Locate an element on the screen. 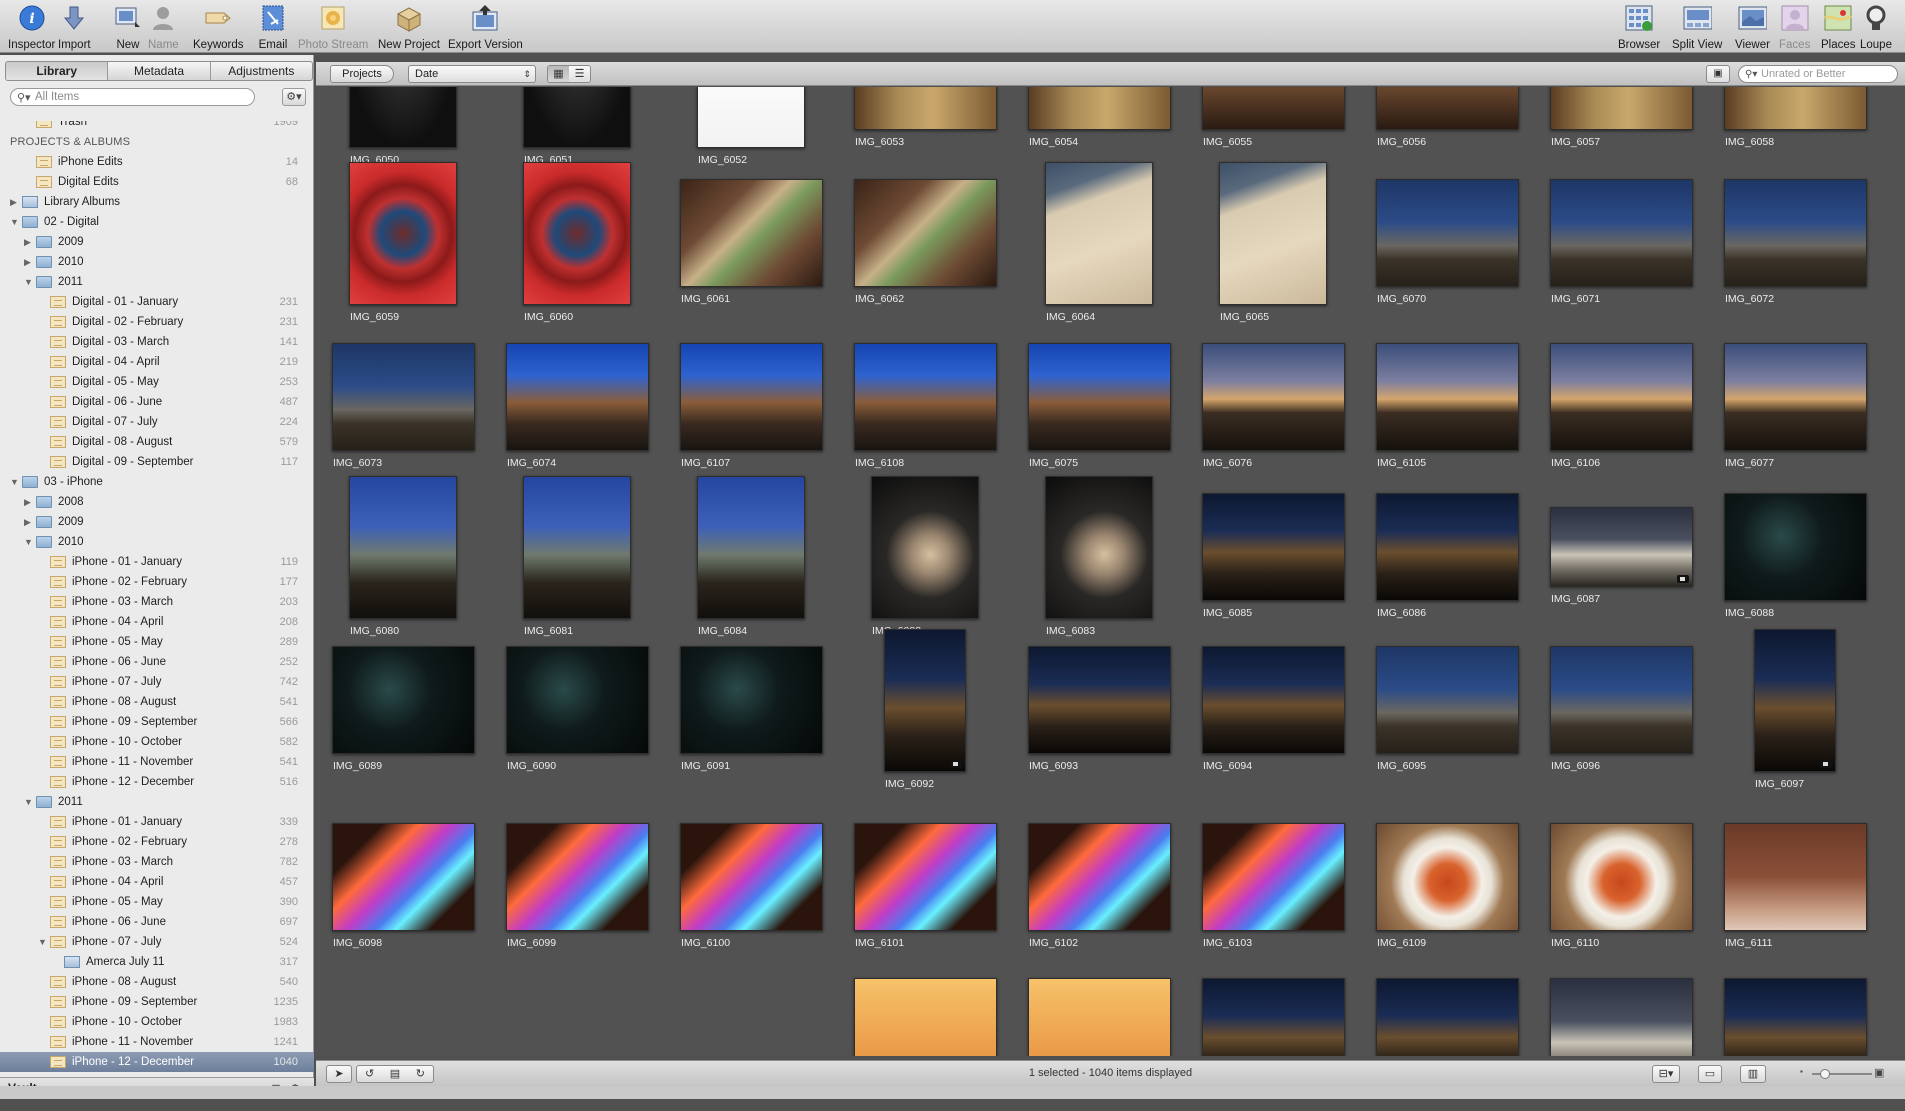  photo-thumbnail: IMG_6109 is located at coordinates (1455, 881).